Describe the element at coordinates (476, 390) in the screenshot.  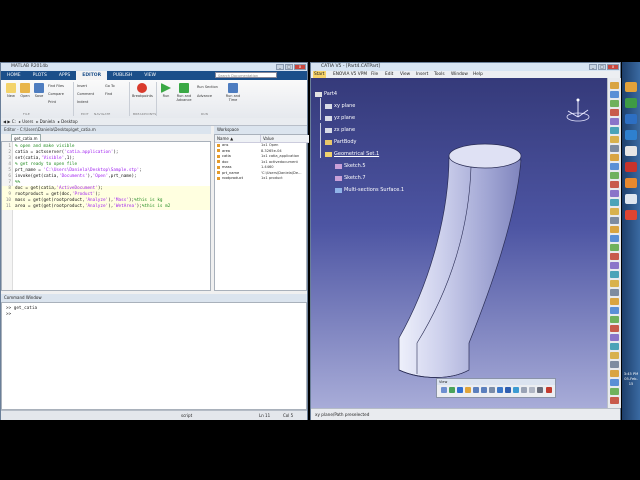
I see `zoom-in-icon` at that location.